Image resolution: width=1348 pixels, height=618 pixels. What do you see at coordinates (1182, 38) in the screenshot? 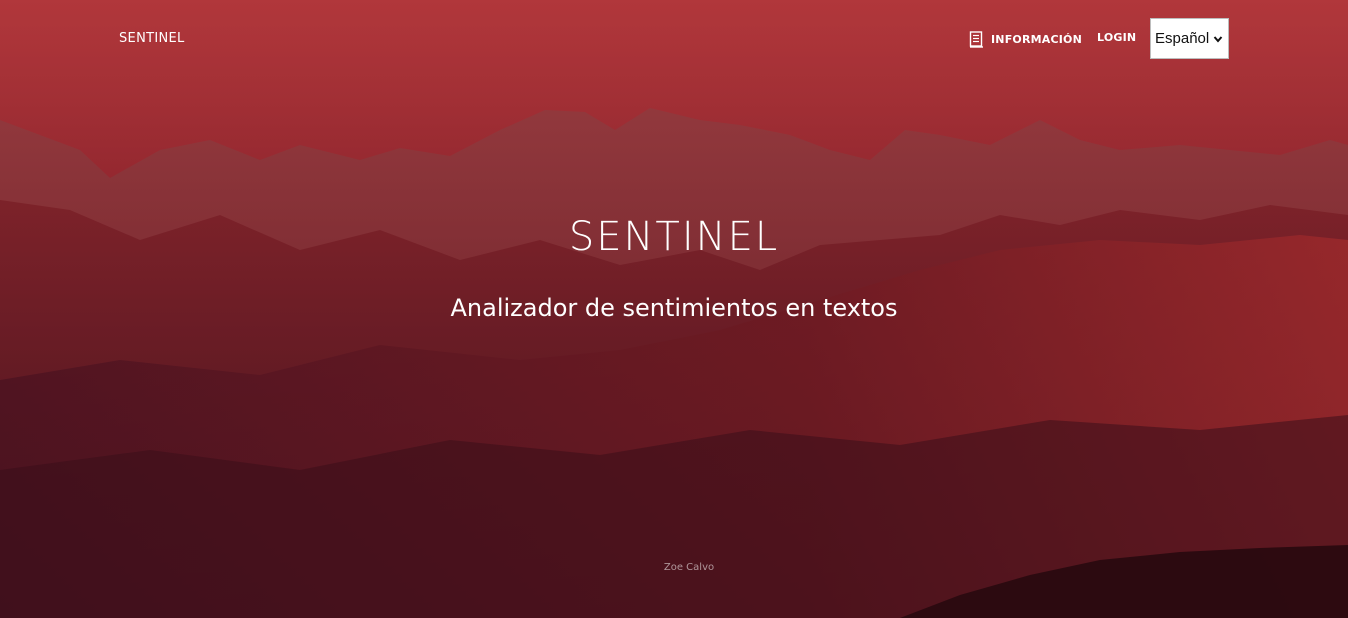
I see `language-selected-value: Español` at bounding box center [1182, 38].